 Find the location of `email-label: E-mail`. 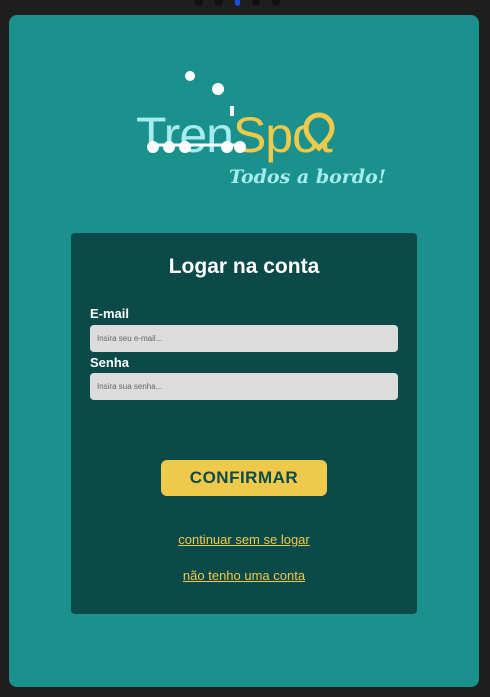

email-label: E-mail is located at coordinates (110, 313).